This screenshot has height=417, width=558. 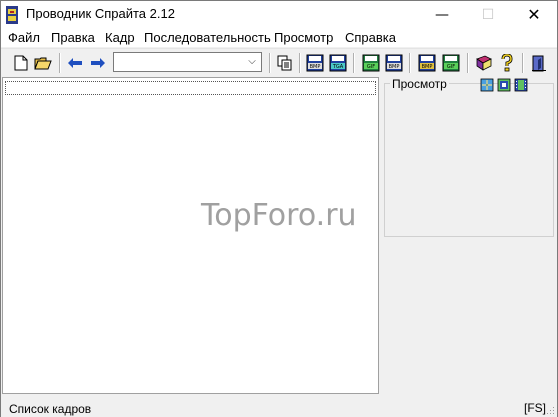 I want to click on exit-button, so click(x=539, y=63).